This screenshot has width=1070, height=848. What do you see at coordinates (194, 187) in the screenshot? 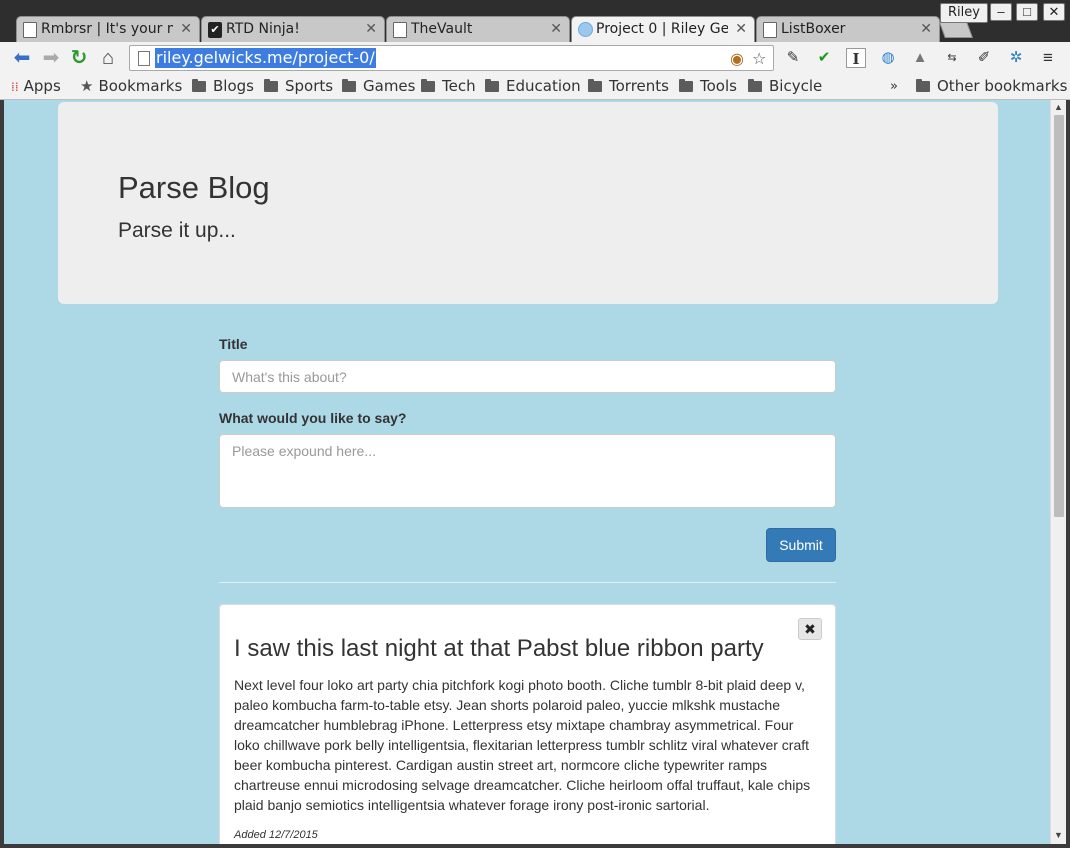
I see `blog-title: Parse Blog` at bounding box center [194, 187].